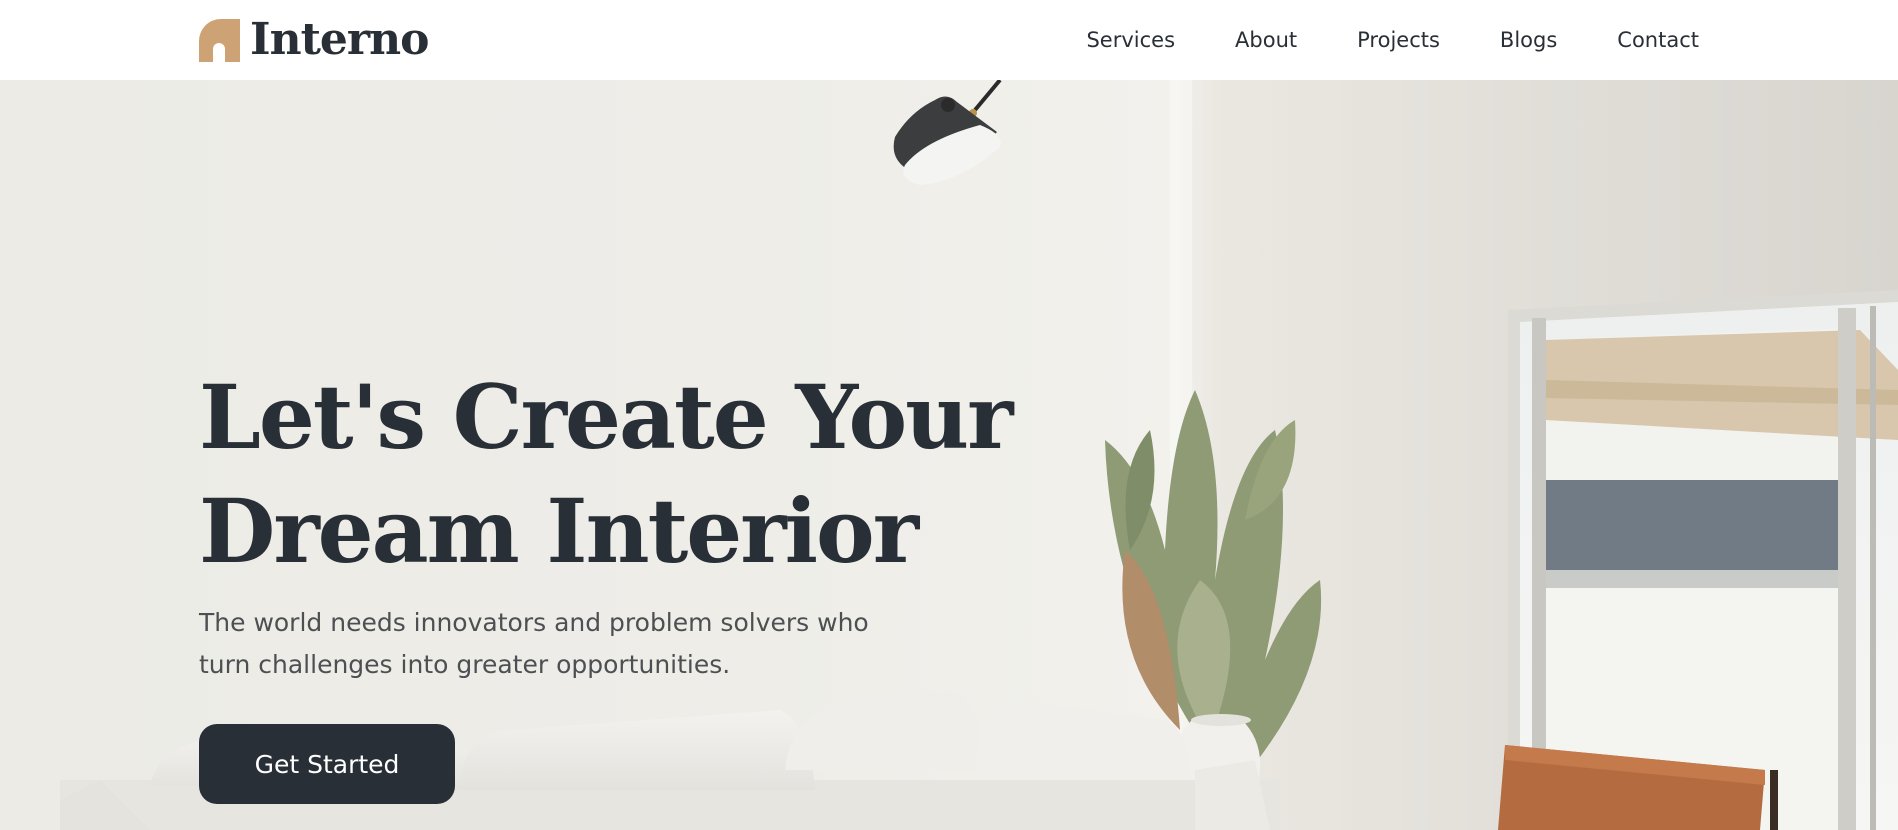 This screenshot has width=1898, height=830. I want to click on logo: Interno, so click(314, 39).